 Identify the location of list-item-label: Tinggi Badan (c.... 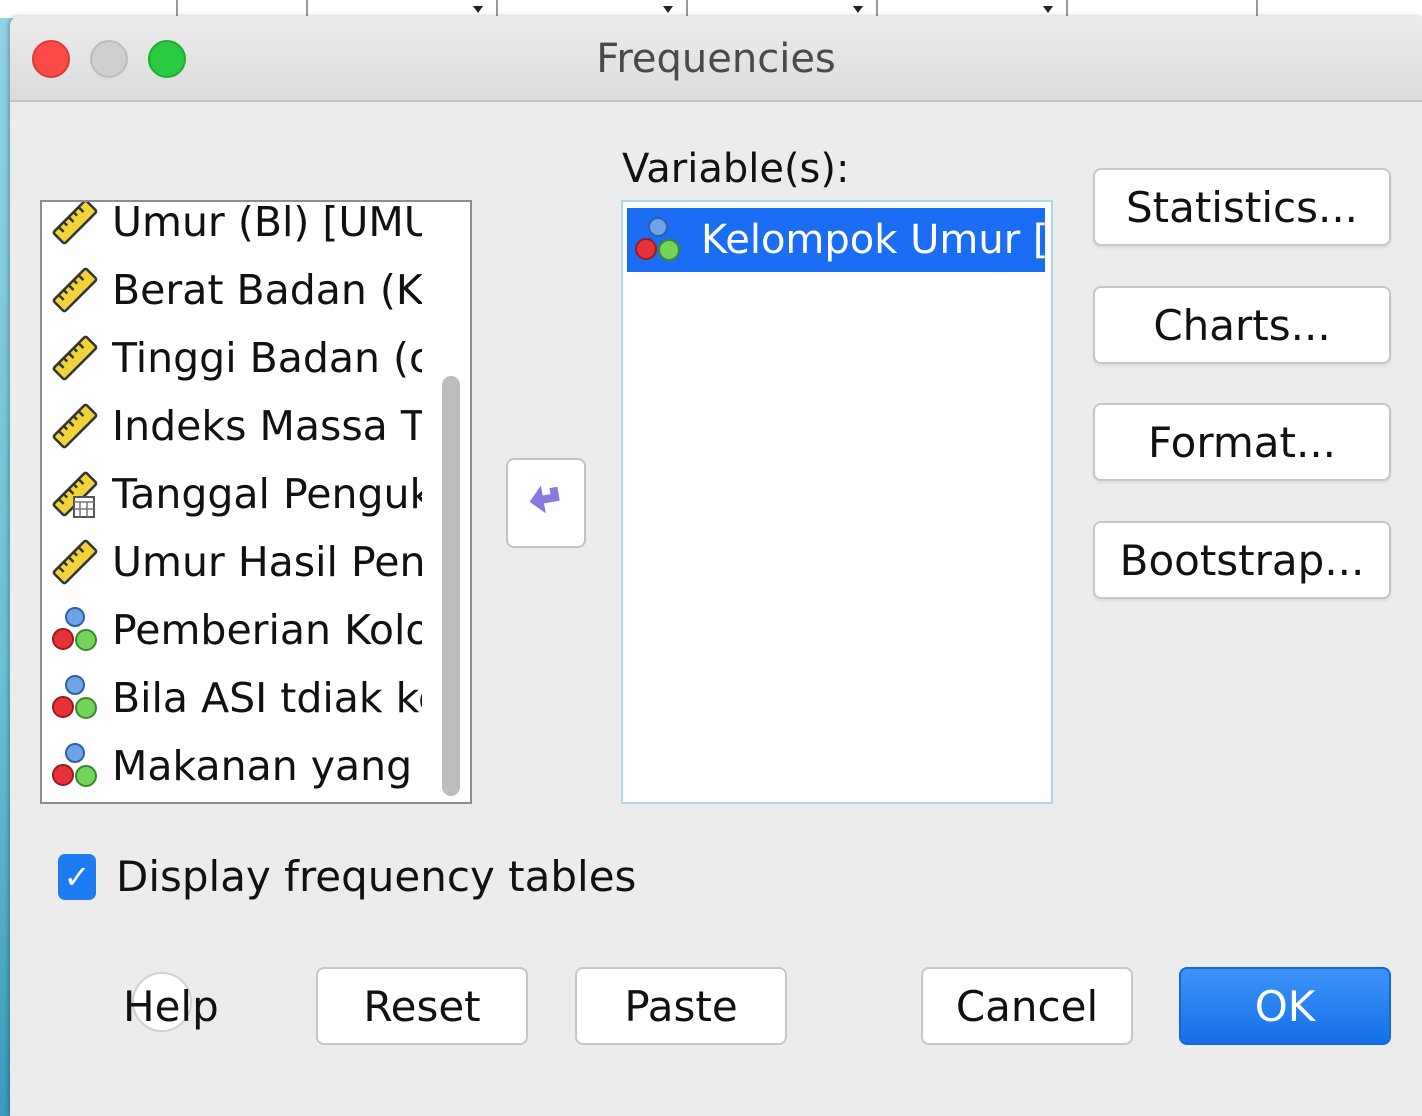
(267, 358).